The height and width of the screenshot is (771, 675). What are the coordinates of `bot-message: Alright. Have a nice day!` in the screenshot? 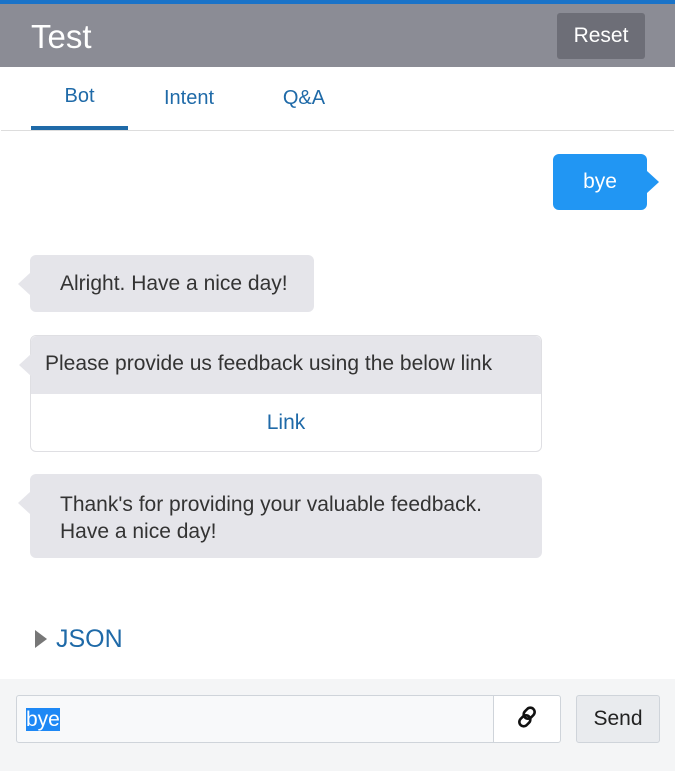 It's located at (166, 283).